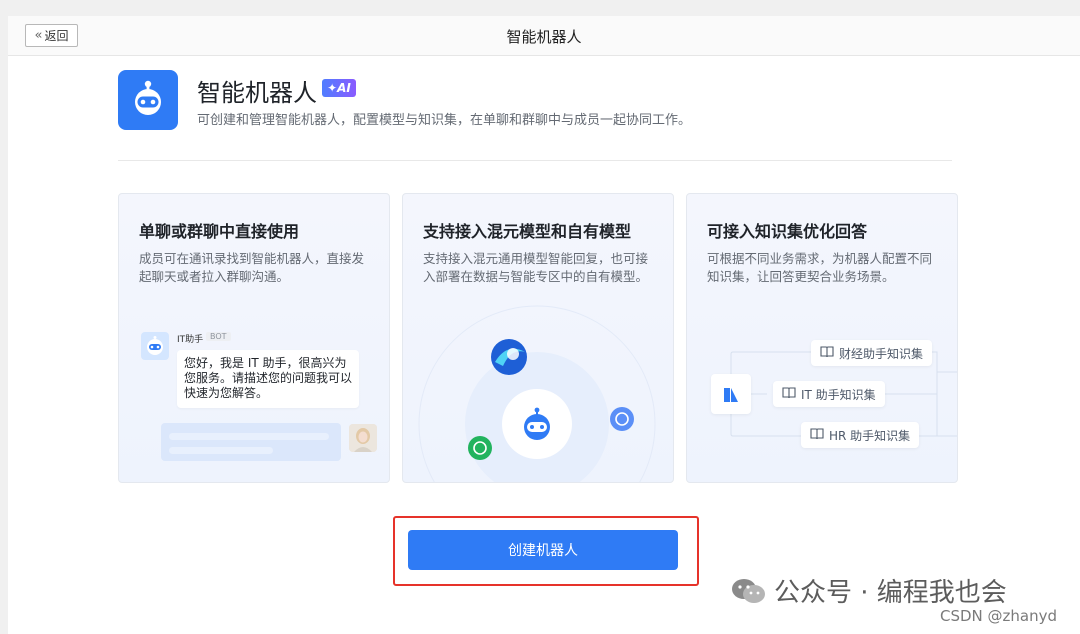 This screenshot has width=1080, height=634. Describe the element at coordinates (363, 438) in the screenshot. I see `user-avatar` at that location.